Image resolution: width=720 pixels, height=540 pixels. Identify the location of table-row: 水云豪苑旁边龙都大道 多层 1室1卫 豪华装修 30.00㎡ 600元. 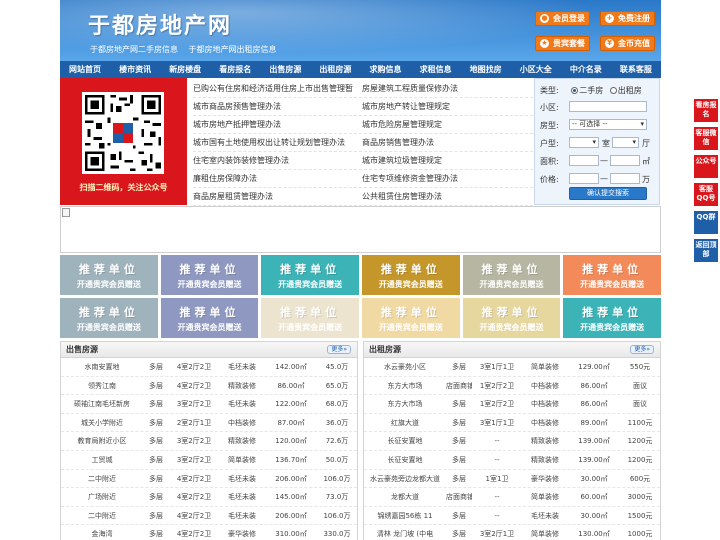
(512, 479).